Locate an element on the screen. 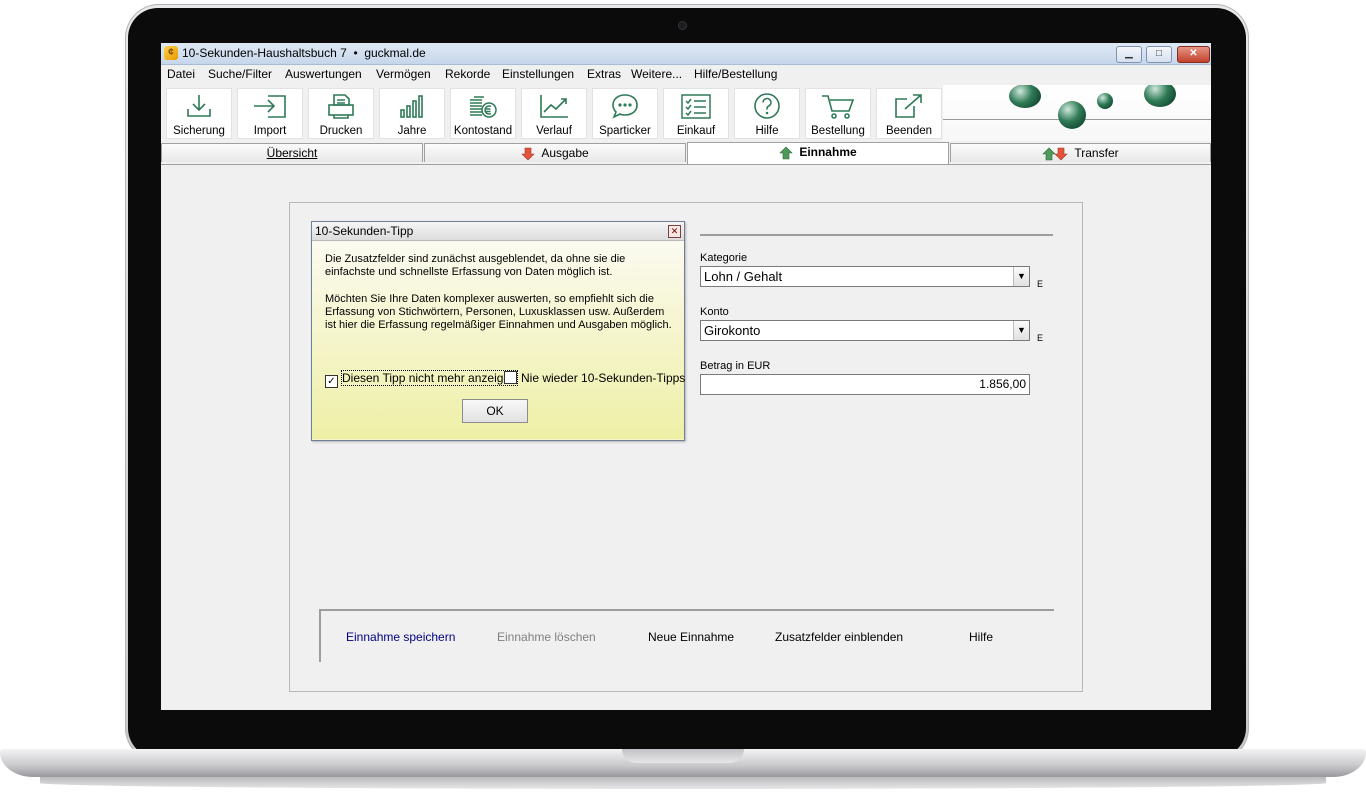  einnahme-loeschen-button: Einnahme löschen is located at coordinates (546, 637).